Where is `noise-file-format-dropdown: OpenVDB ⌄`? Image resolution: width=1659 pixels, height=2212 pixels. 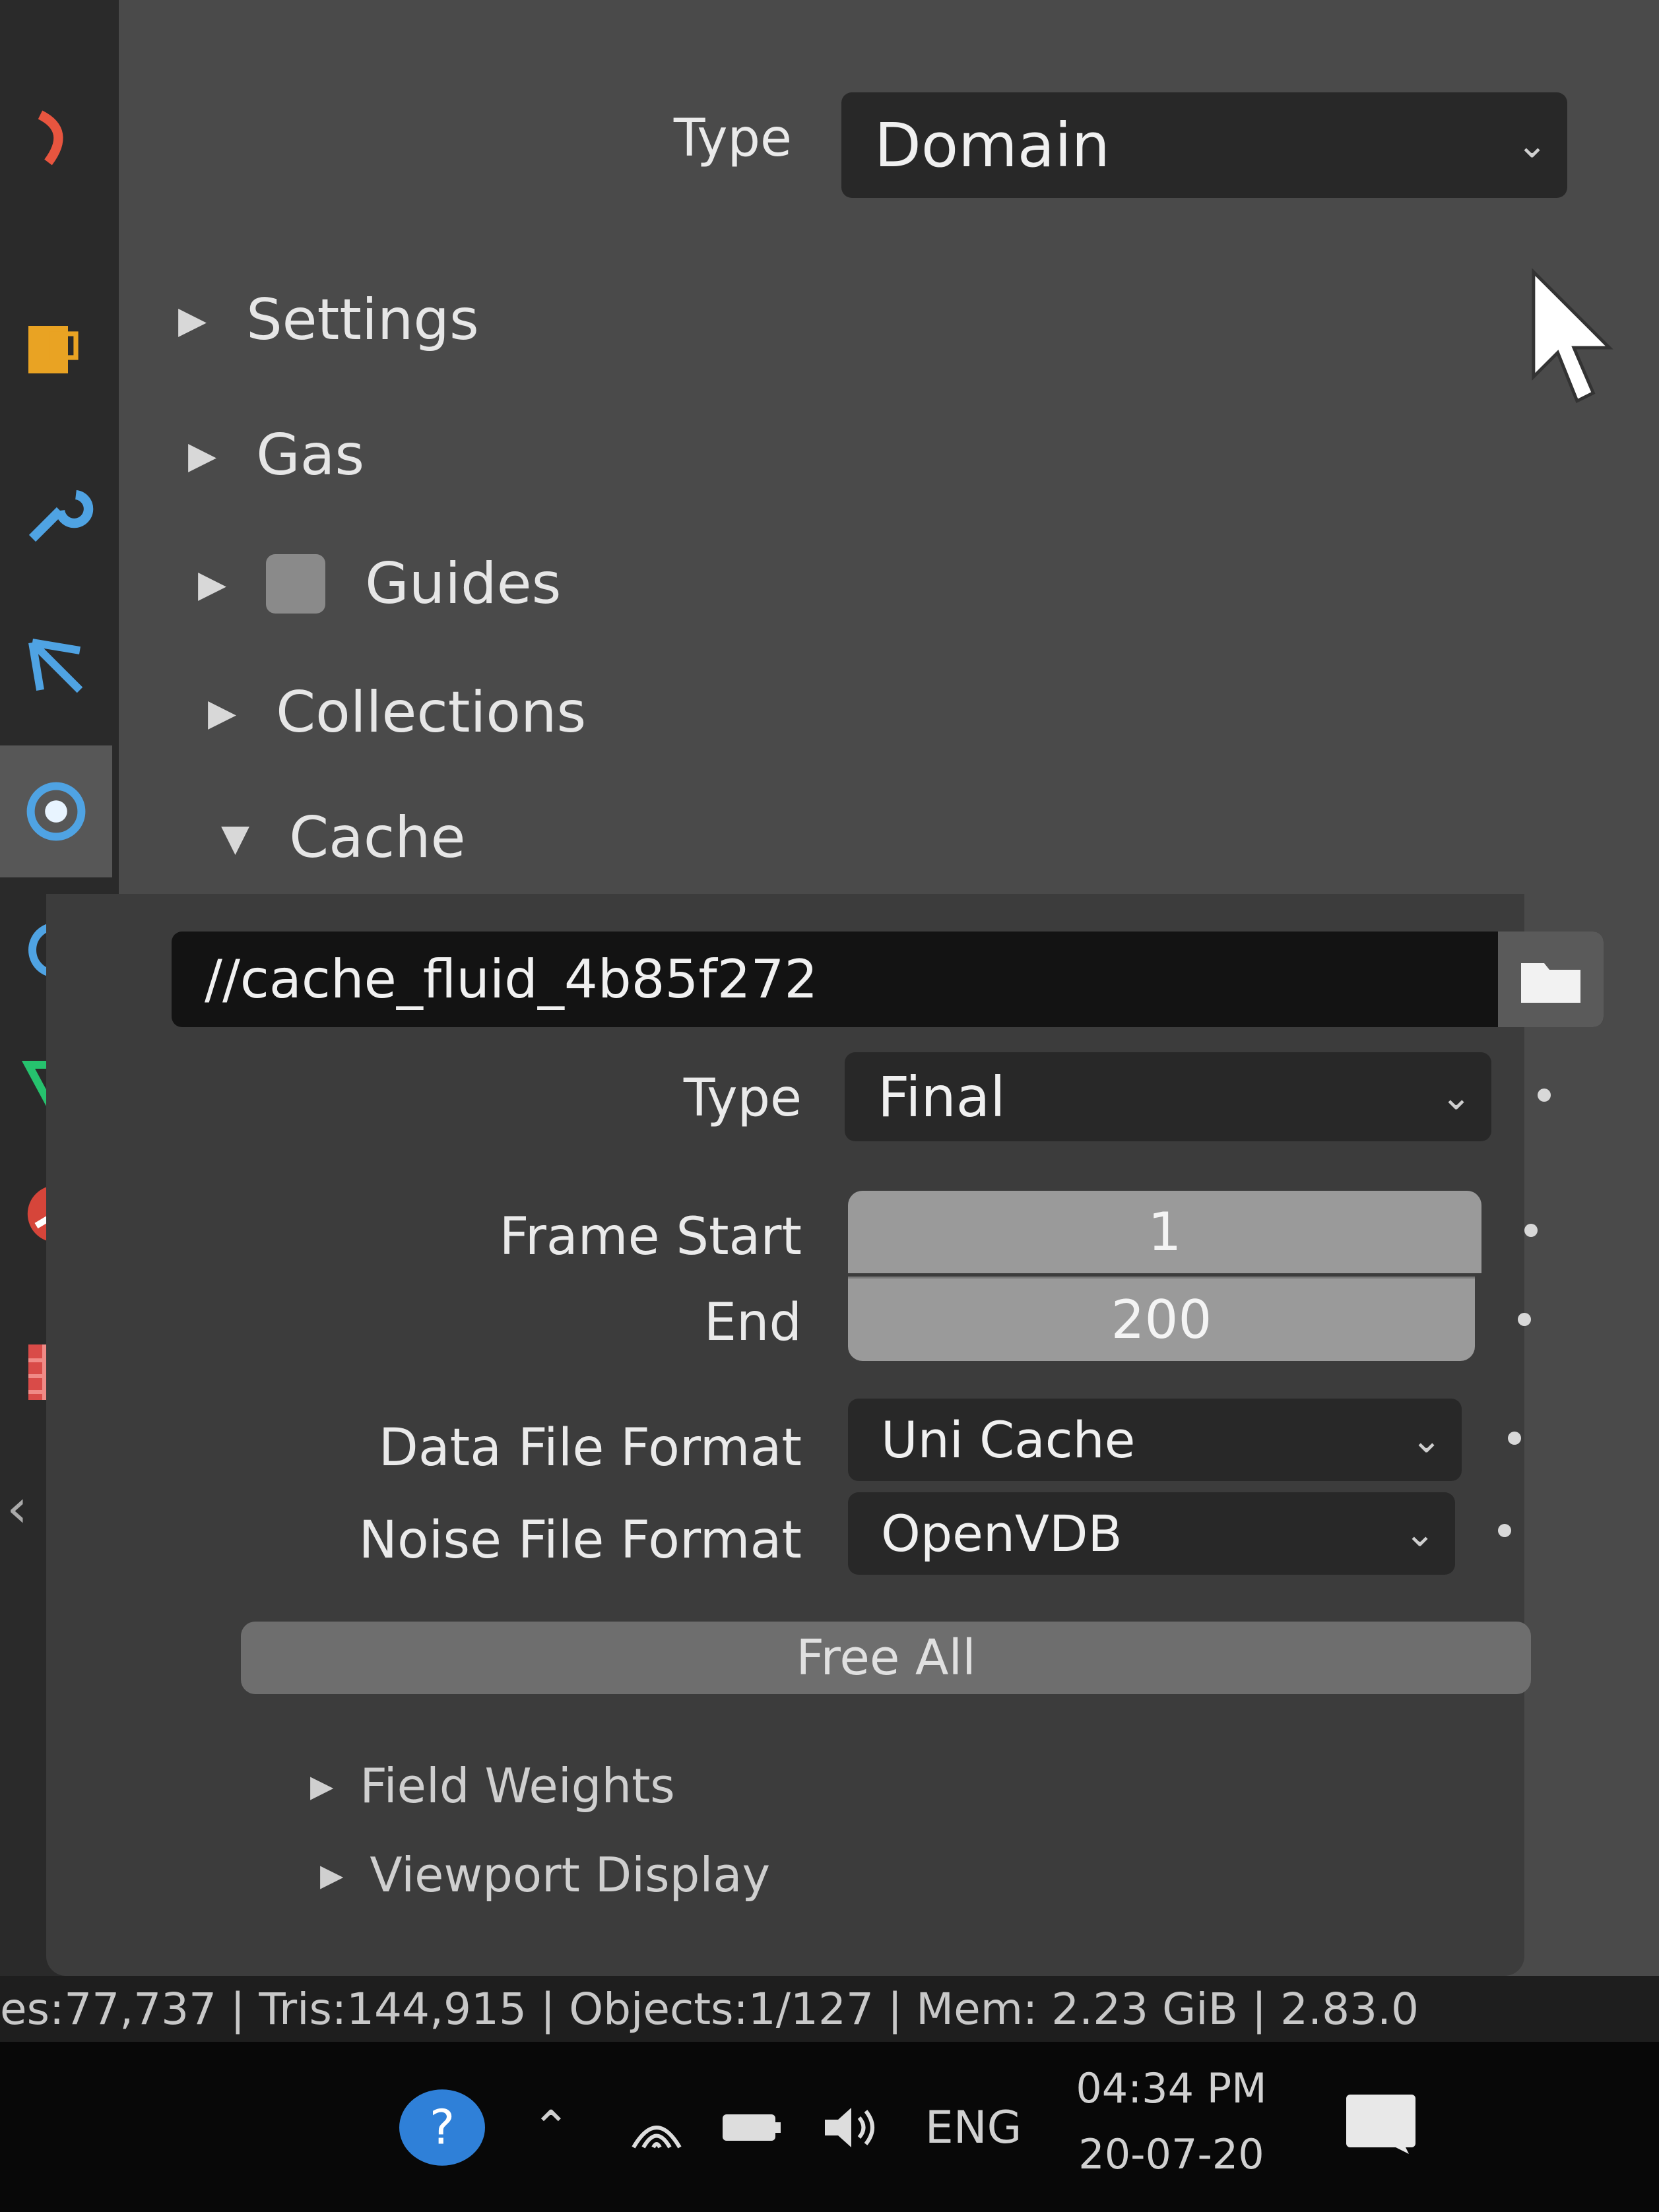 noise-file-format-dropdown: OpenVDB ⌄ is located at coordinates (1151, 1533).